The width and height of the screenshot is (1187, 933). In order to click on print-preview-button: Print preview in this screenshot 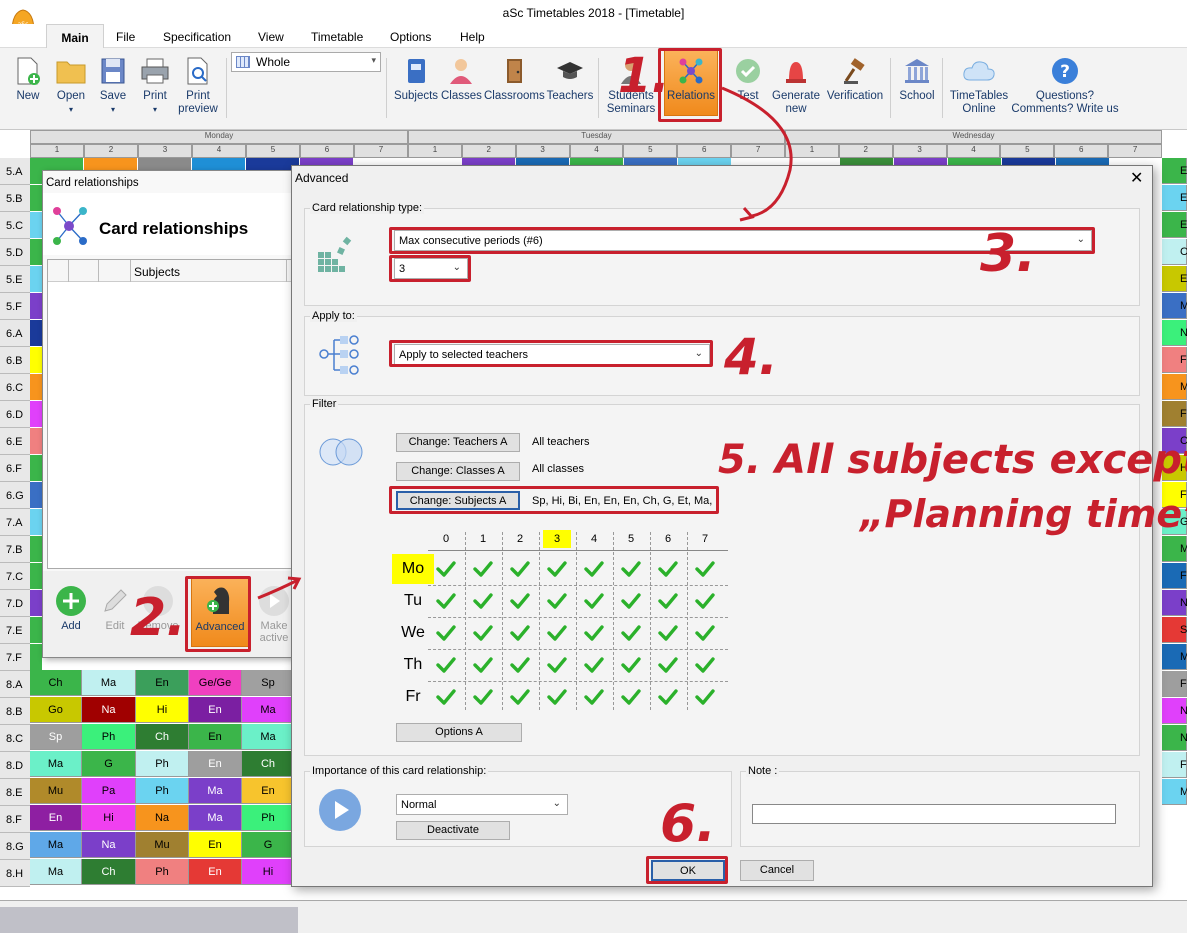, I will do `click(198, 86)`.